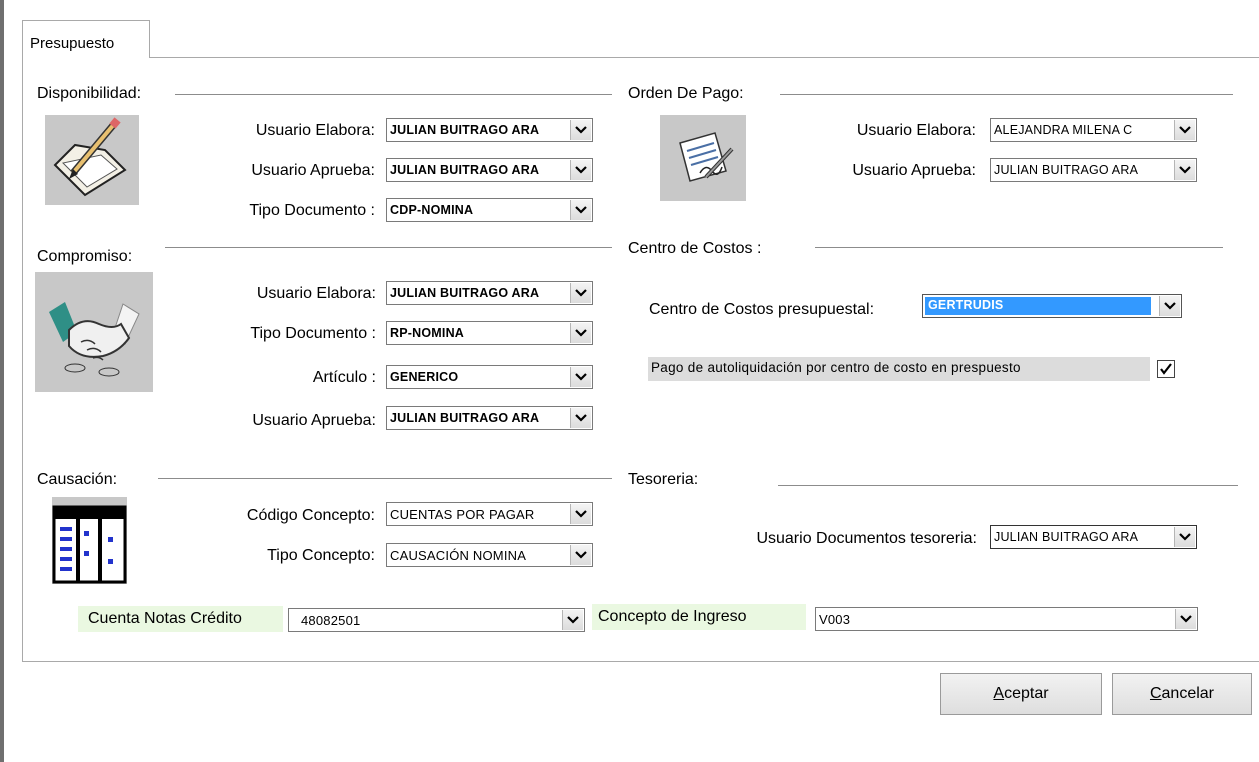  Describe the element at coordinates (1188, 693) in the screenshot. I see `cancelar-rest: ancelar` at that location.